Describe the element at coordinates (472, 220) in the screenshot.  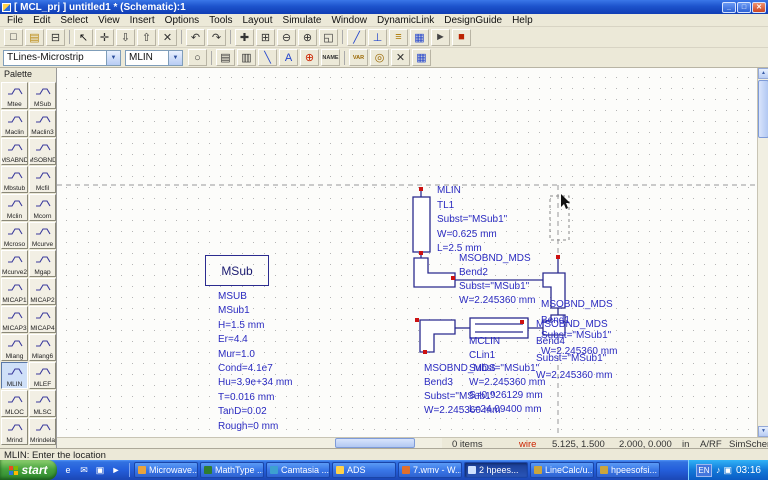
I see `tl1-parameters: MLIN TL1 Subst="MSub1" W=0.625 mm L=2.5 mm` at that location.